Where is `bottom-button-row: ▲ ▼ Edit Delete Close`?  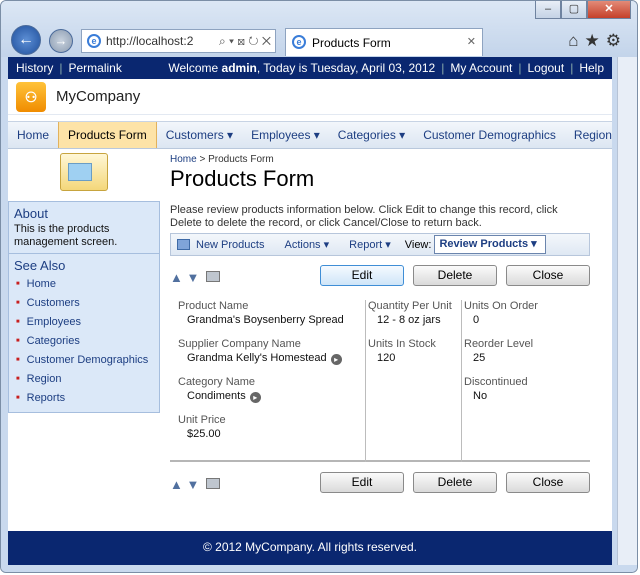
bottom-button-row: ▲ ▼ Edit Delete Close is located at coordinates (380, 485).